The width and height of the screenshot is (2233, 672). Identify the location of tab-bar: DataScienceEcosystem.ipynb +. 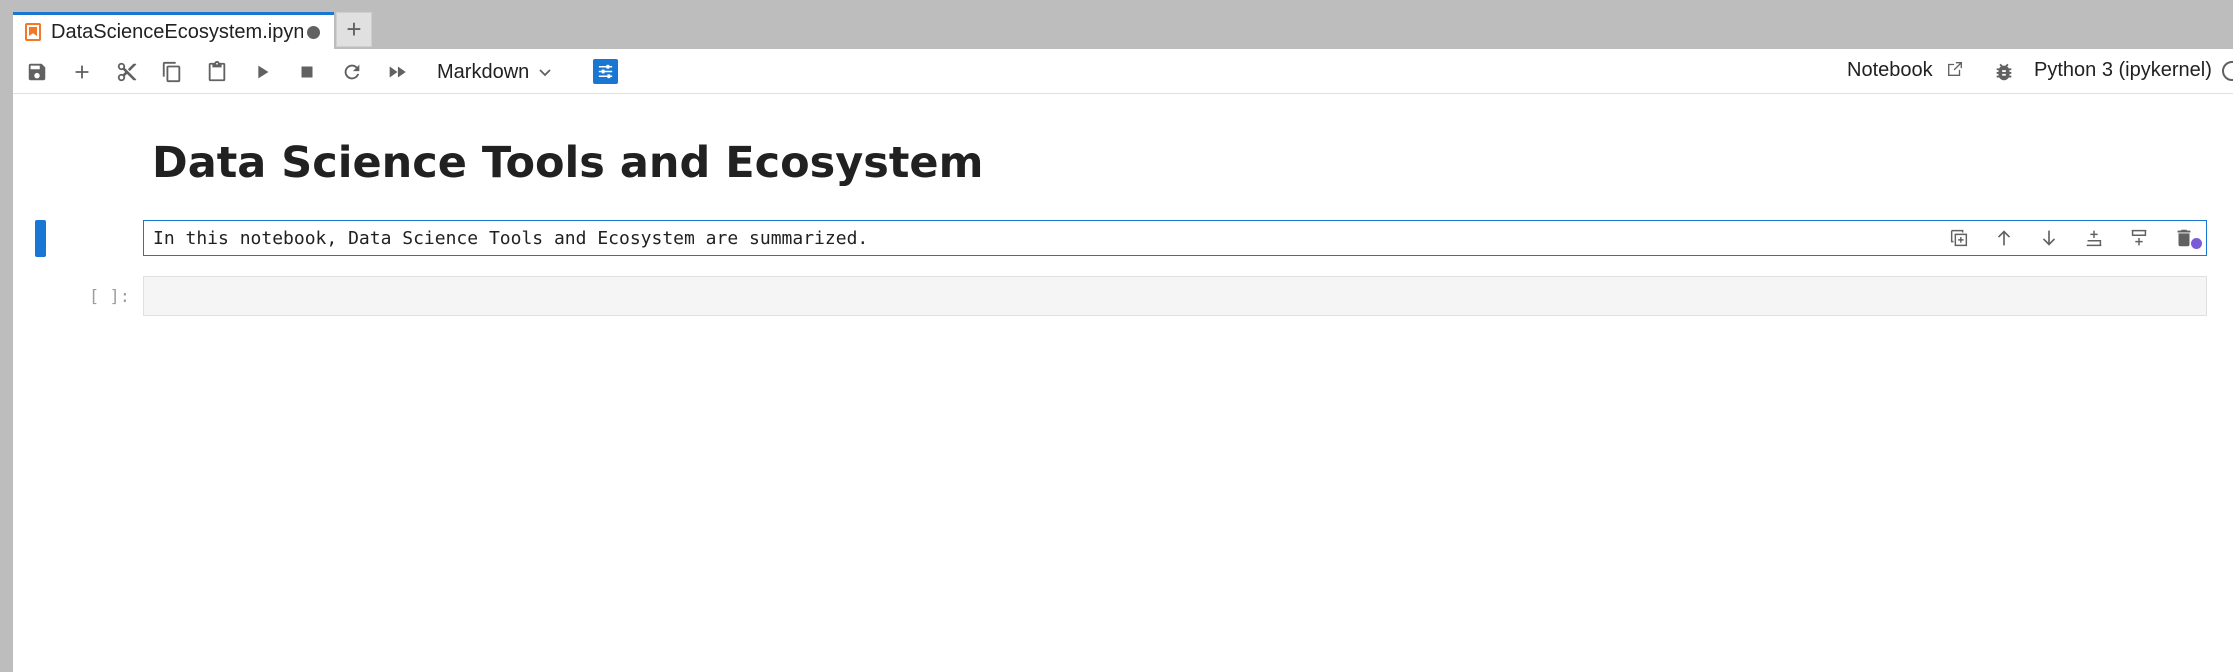
(1116, 24).